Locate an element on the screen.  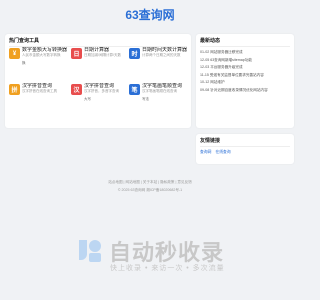
currency-icon: ¥ is located at coordinates (14, 53).